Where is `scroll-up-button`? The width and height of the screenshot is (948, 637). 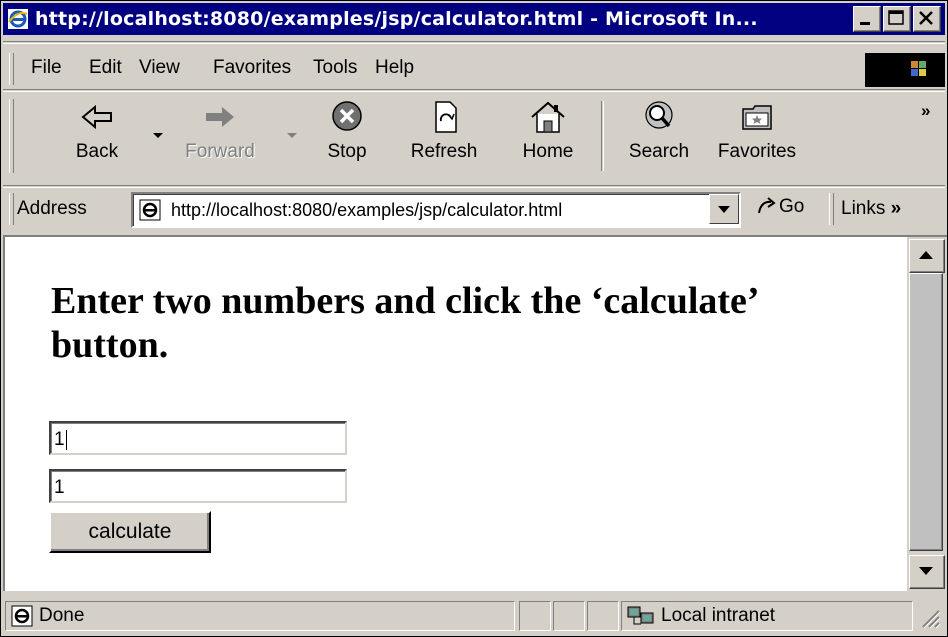
scroll-up-button is located at coordinates (927, 256).